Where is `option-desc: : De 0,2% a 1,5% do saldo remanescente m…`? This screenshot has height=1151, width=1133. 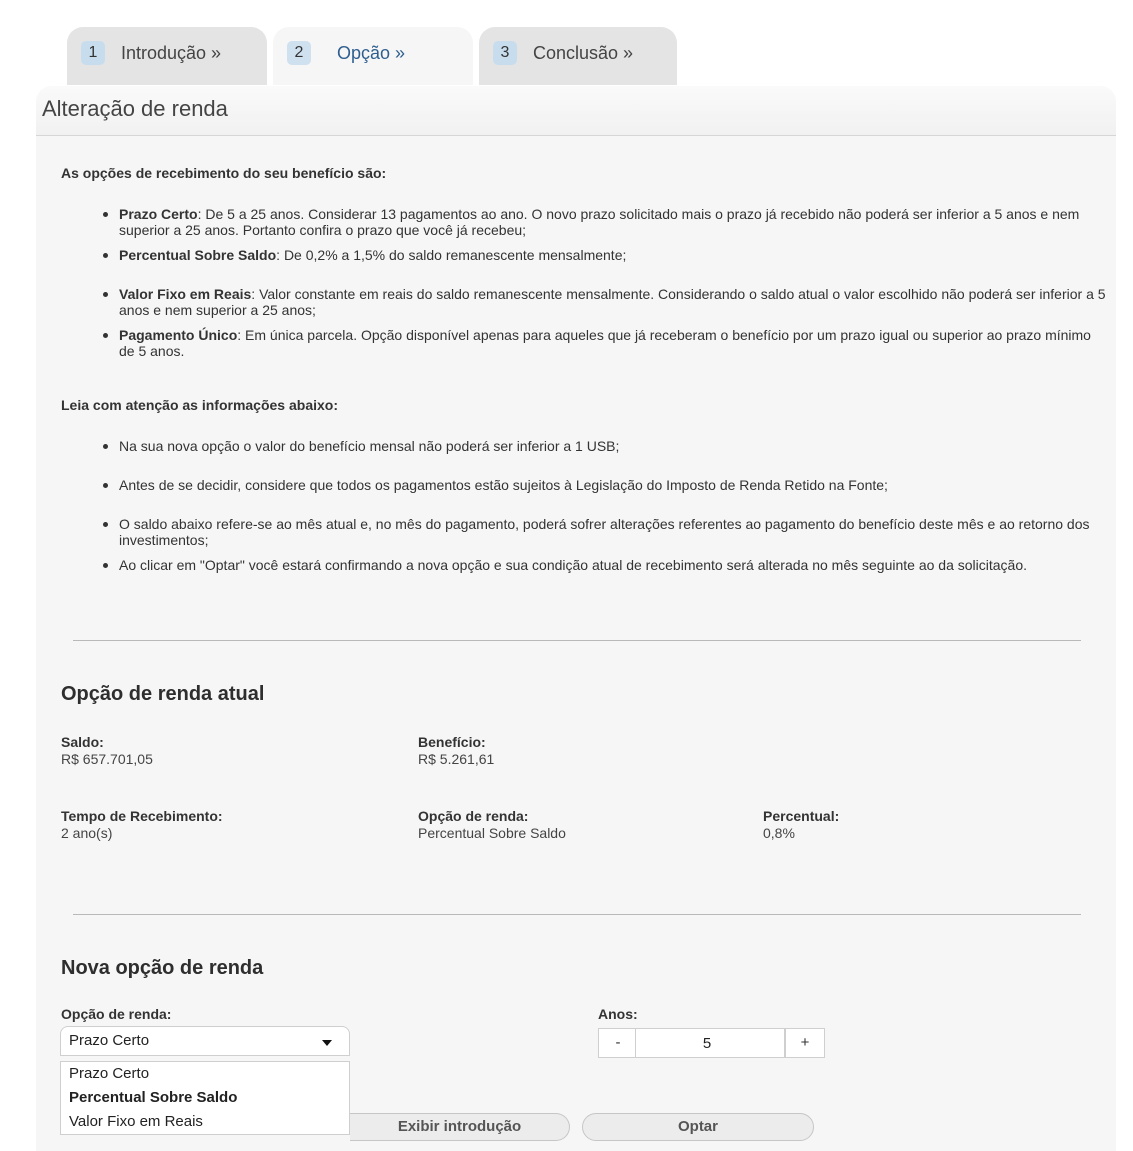 option-desc: : De 0,2% a 1,5% do saldo remanescente m… is located at coordinates (451, 255).